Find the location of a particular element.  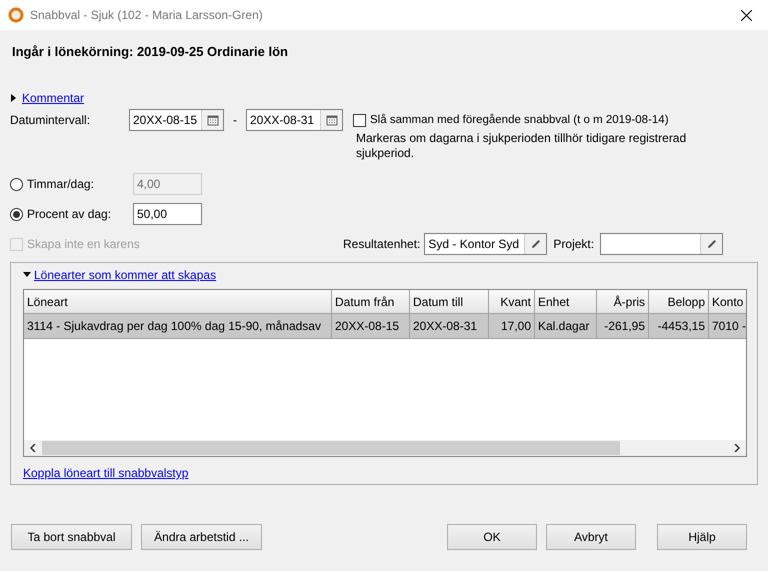

amount-field: 50,00 is located at coordinates (167, 214).